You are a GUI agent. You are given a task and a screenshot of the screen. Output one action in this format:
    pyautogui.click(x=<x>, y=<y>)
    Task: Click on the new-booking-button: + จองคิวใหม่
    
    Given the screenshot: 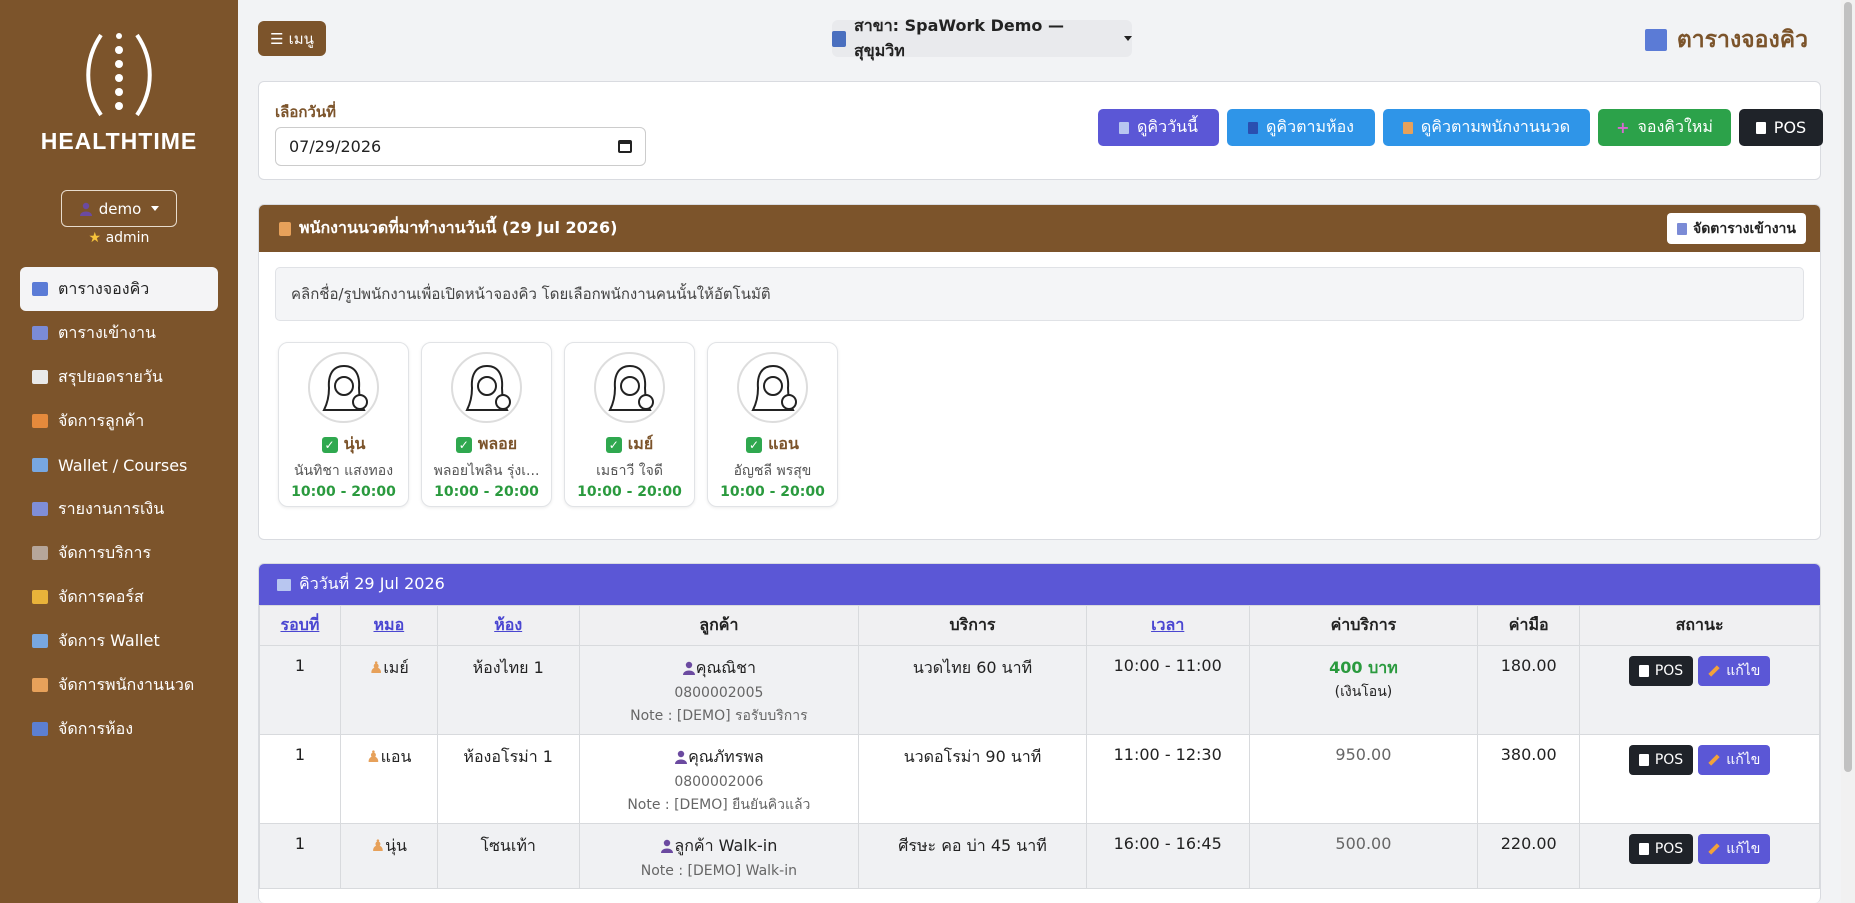 What is the action you would take?
    pyautogui.click(x=1664, y=127)
    